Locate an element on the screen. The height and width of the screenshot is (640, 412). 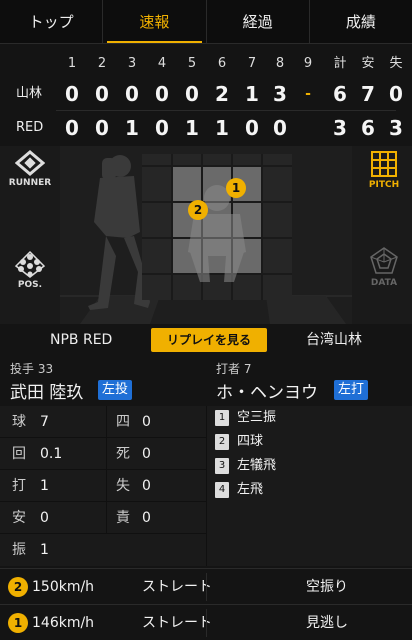
data-view-button: DATA is located at coordinates (384, 267).